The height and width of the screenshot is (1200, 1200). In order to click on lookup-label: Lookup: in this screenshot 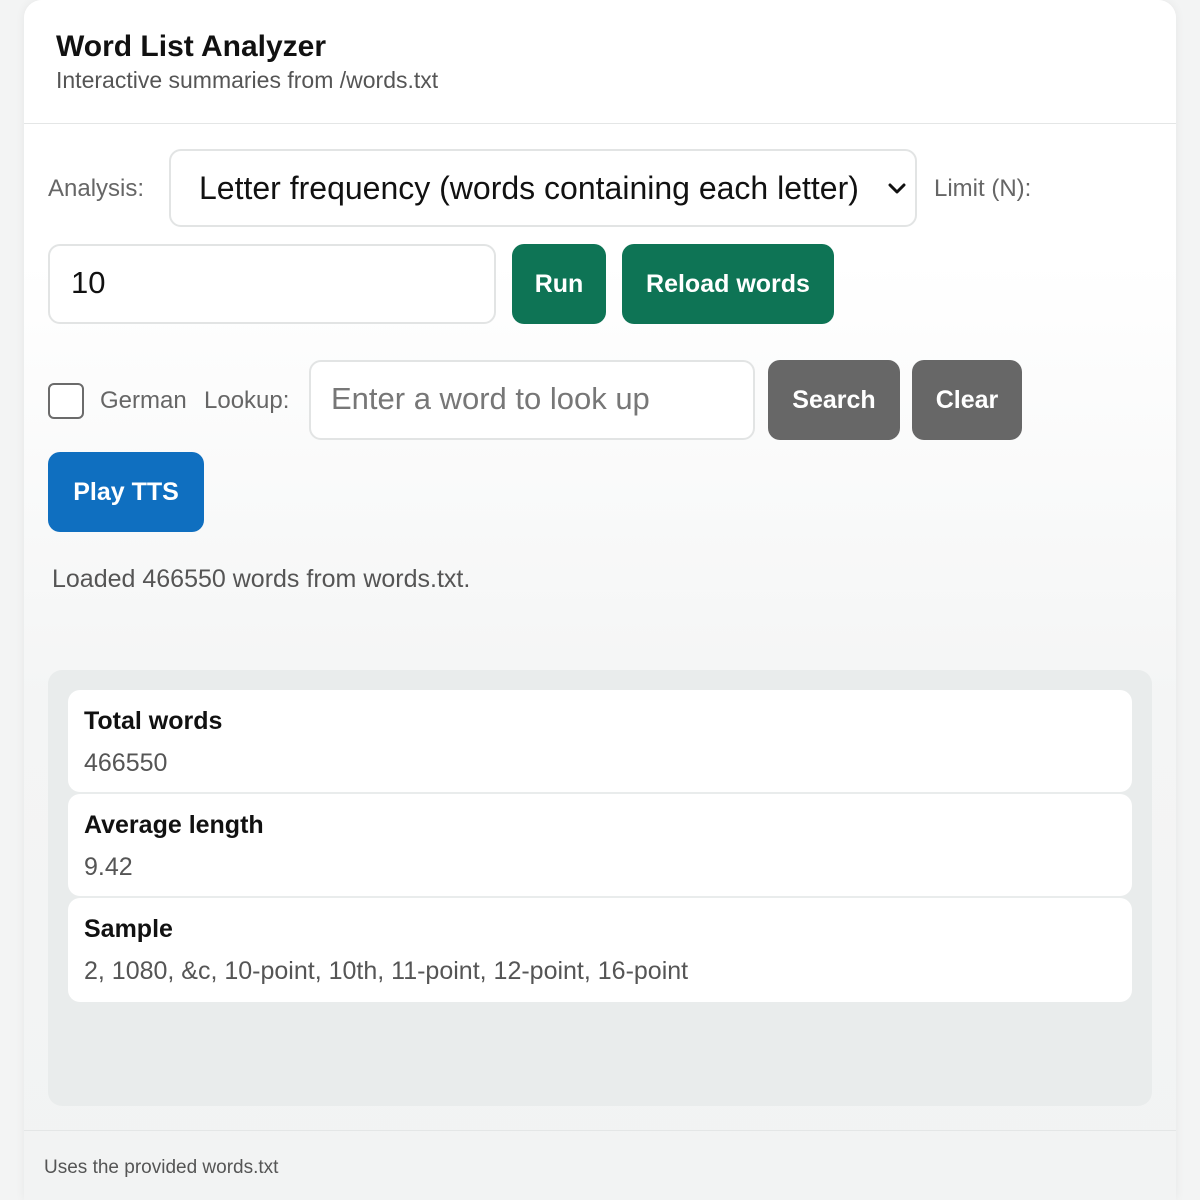, I will do `click(247, 400)`.